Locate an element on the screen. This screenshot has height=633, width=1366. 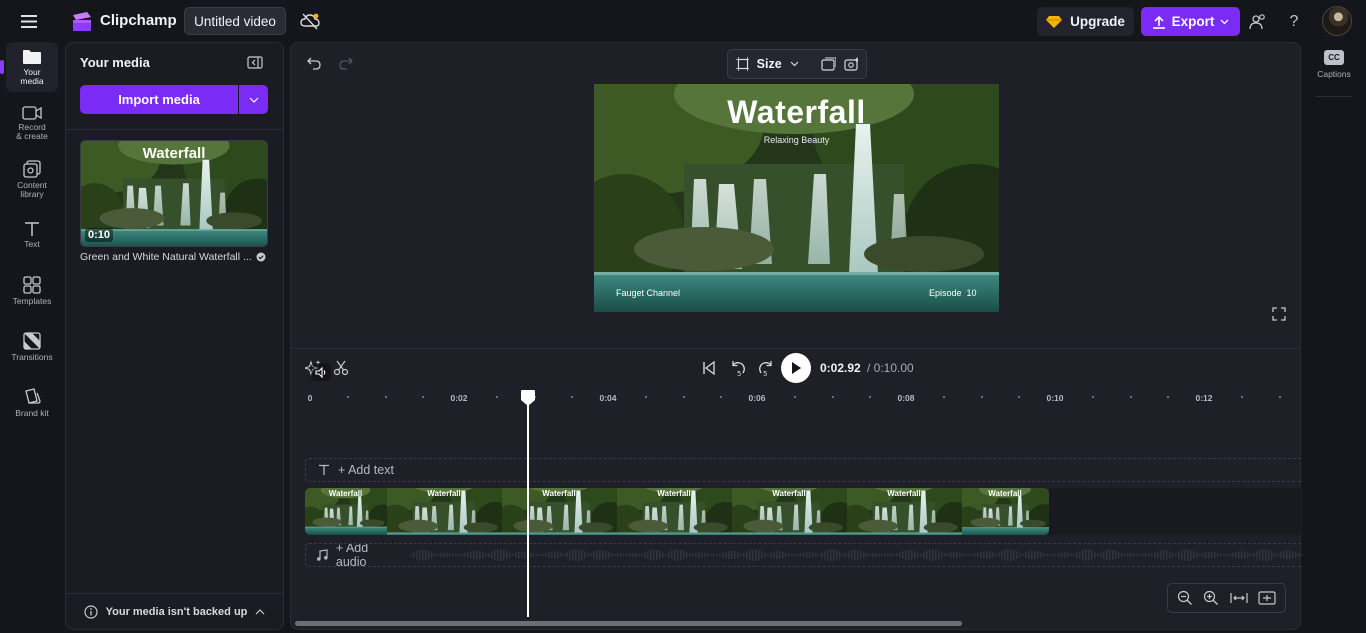
zoom-out-icon is located at coordinates (1185, 598).